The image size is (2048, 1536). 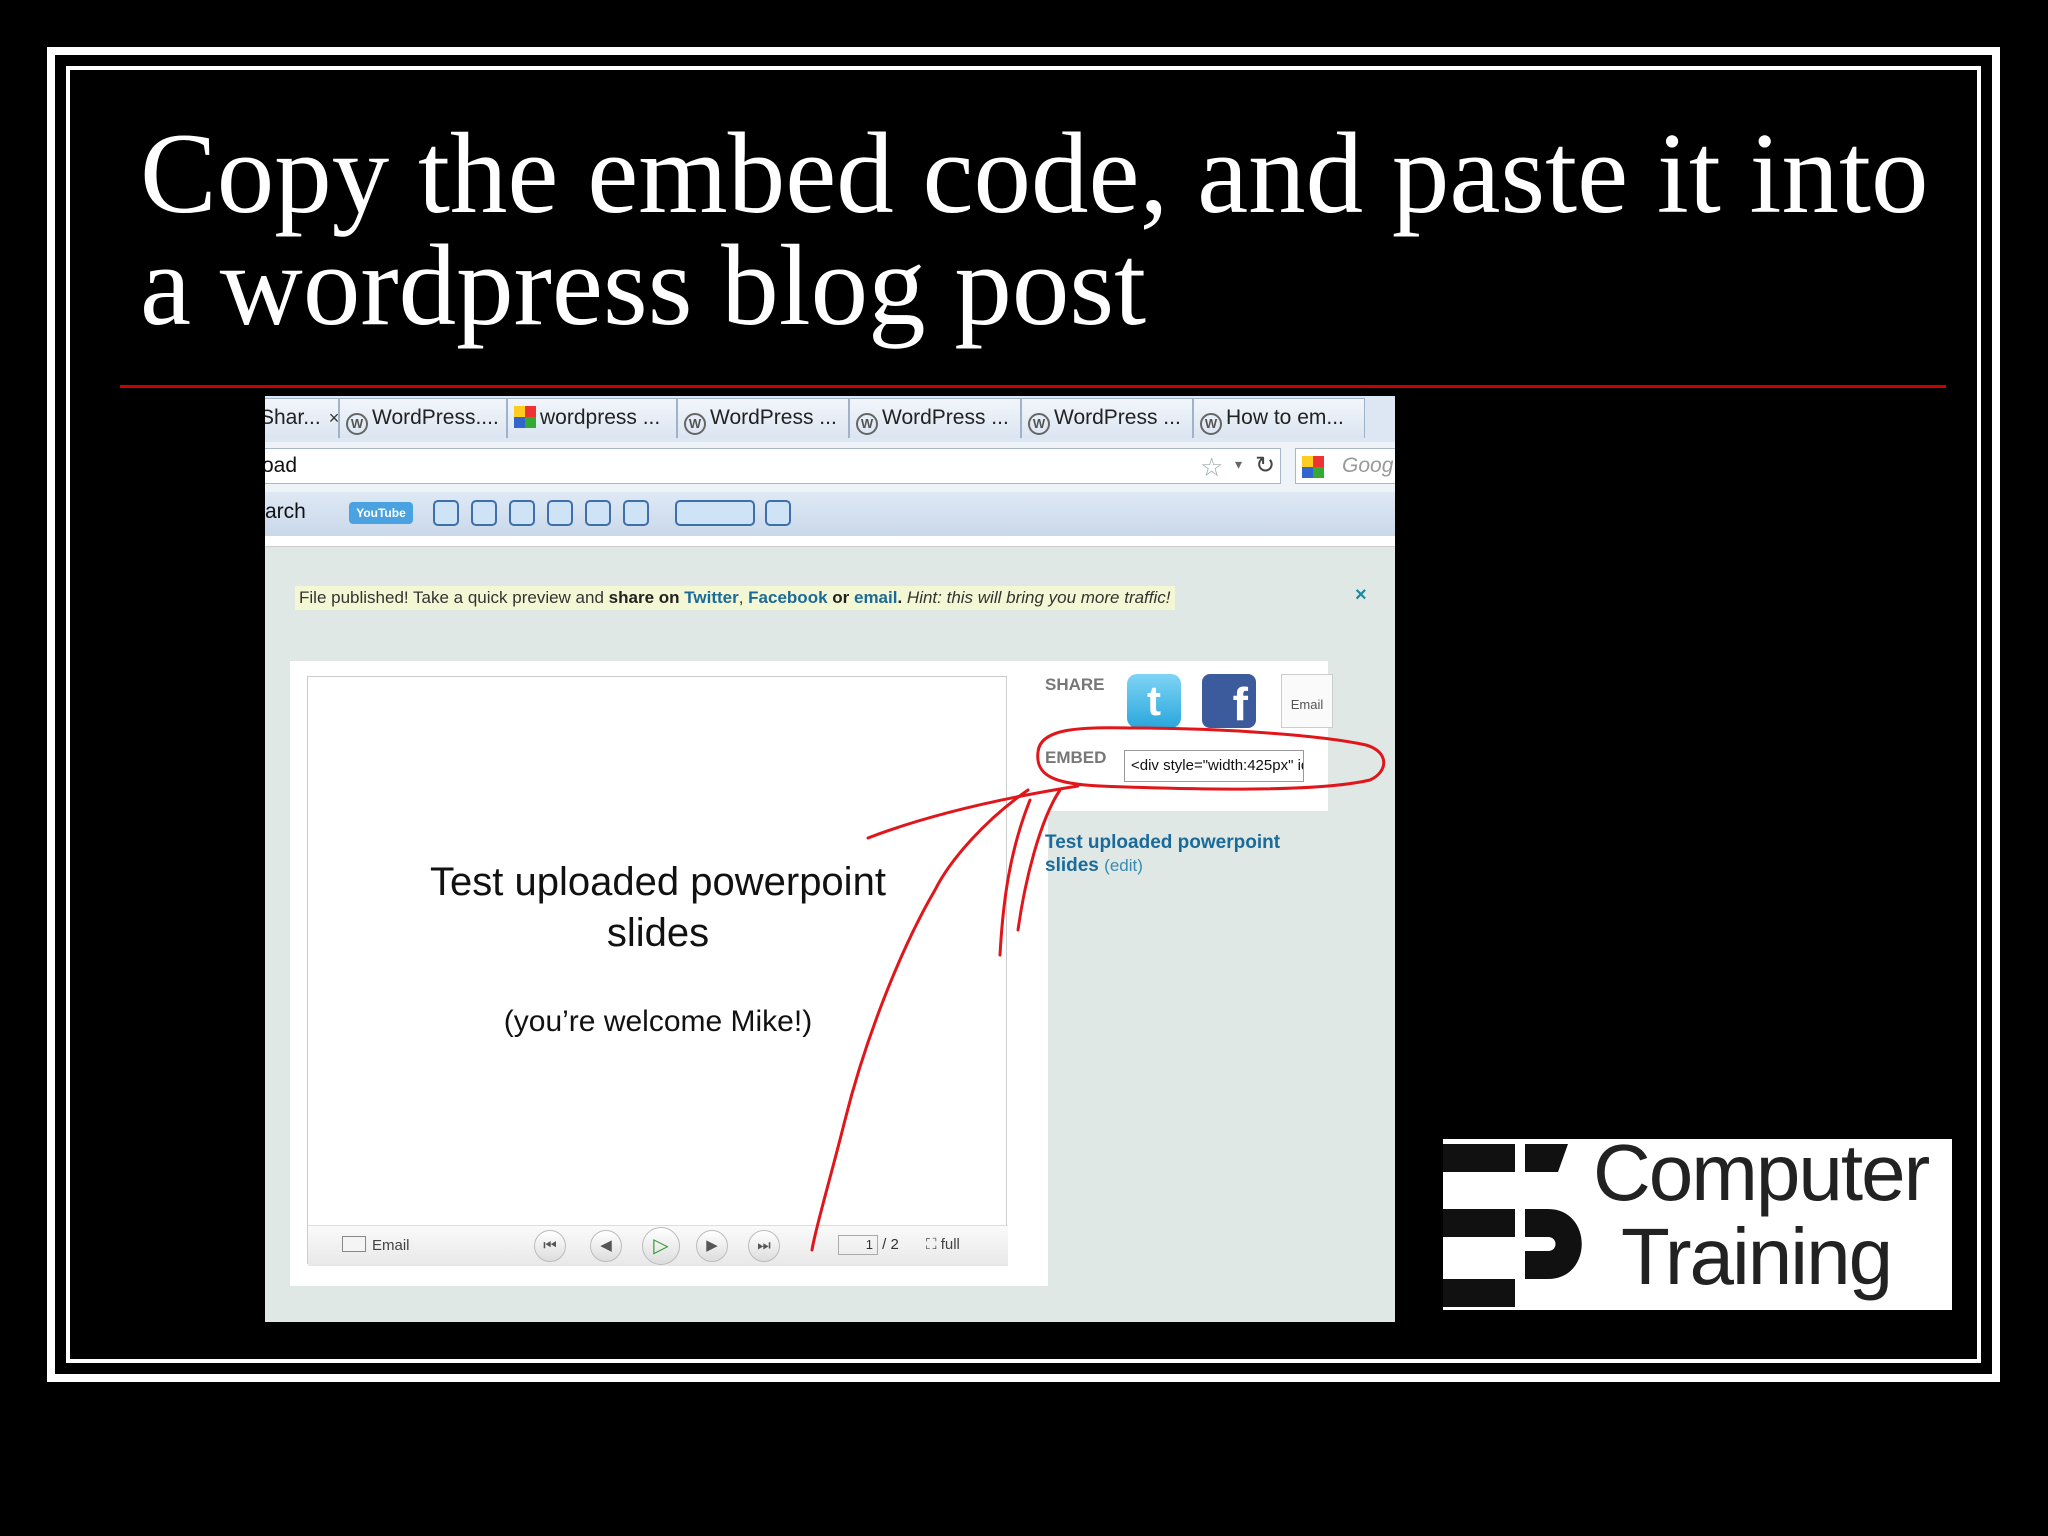 What do you see at coordinates (550, 1246) in the screenshot?
I see `first-slide-icon: ⏮` at bounding box center [550, 1246].